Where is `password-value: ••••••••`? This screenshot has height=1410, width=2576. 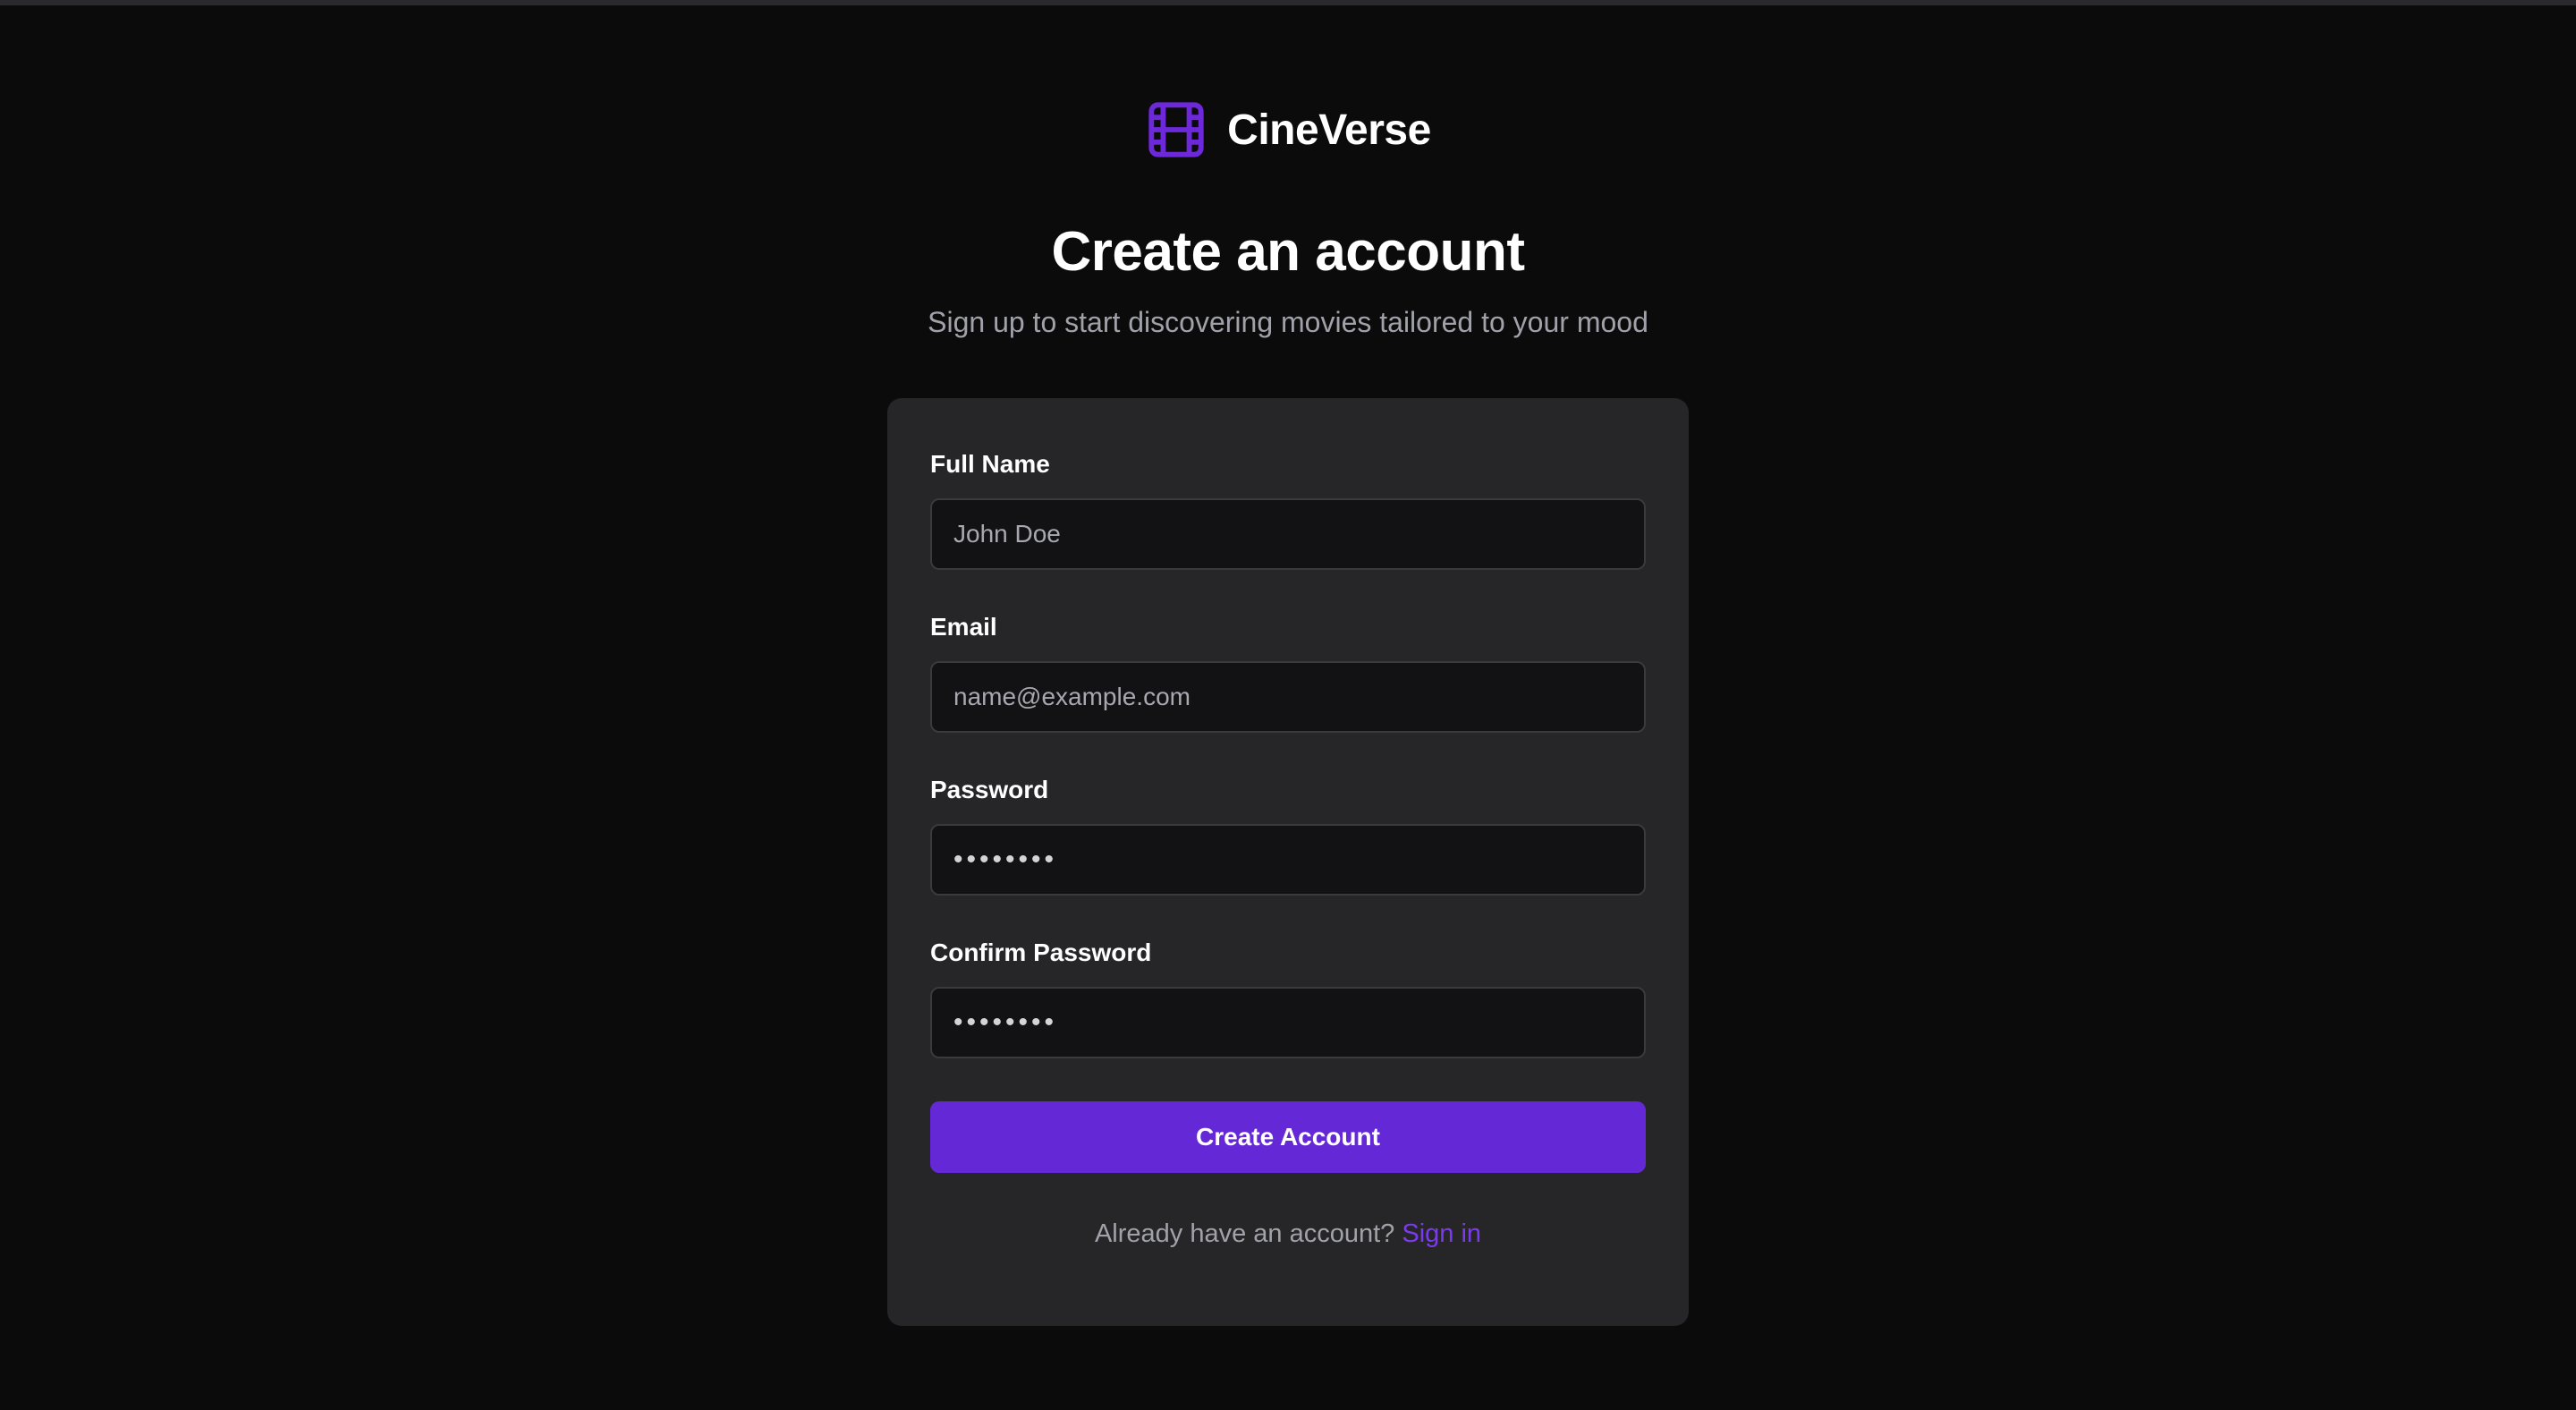
password-value: •••••••• is located at coordinates (1005, 860).